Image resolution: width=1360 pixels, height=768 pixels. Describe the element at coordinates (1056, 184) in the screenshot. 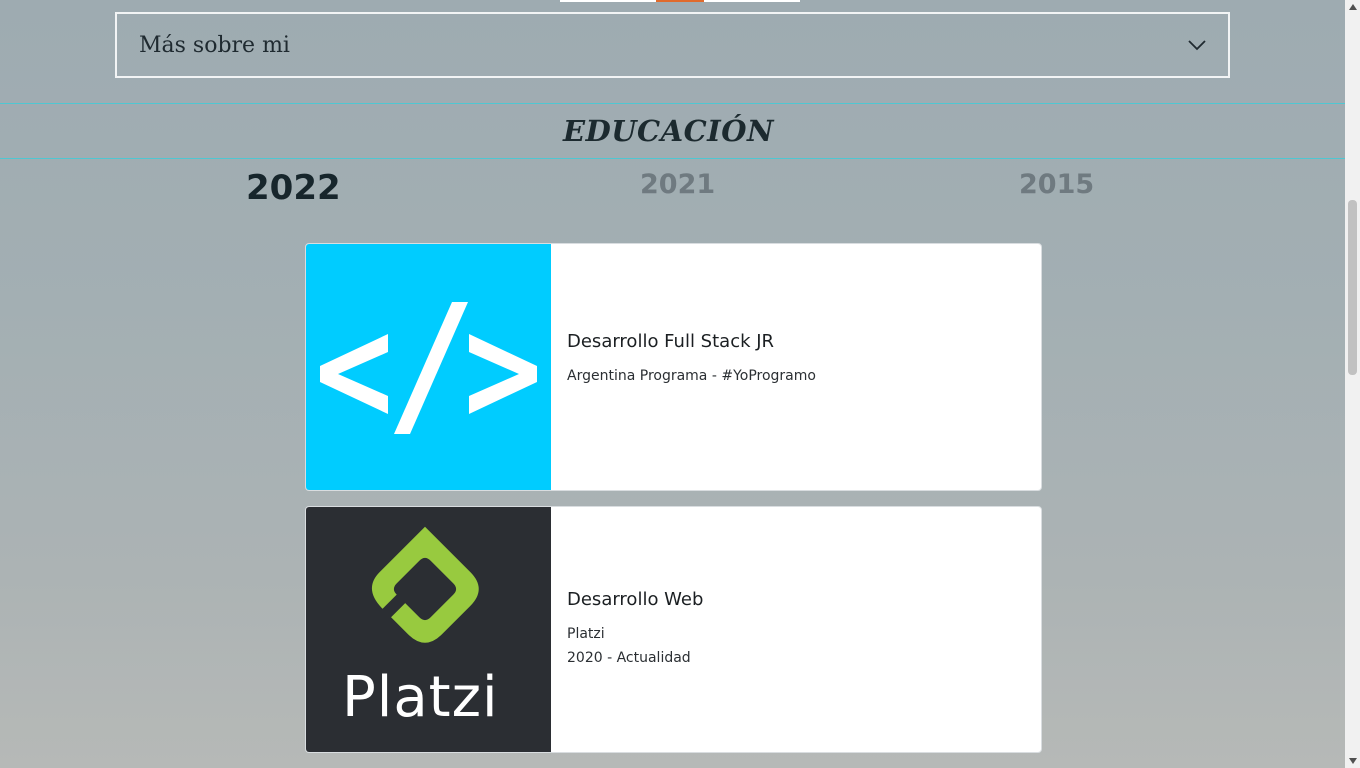

I see `year-tab-2015: 2015` at that location.